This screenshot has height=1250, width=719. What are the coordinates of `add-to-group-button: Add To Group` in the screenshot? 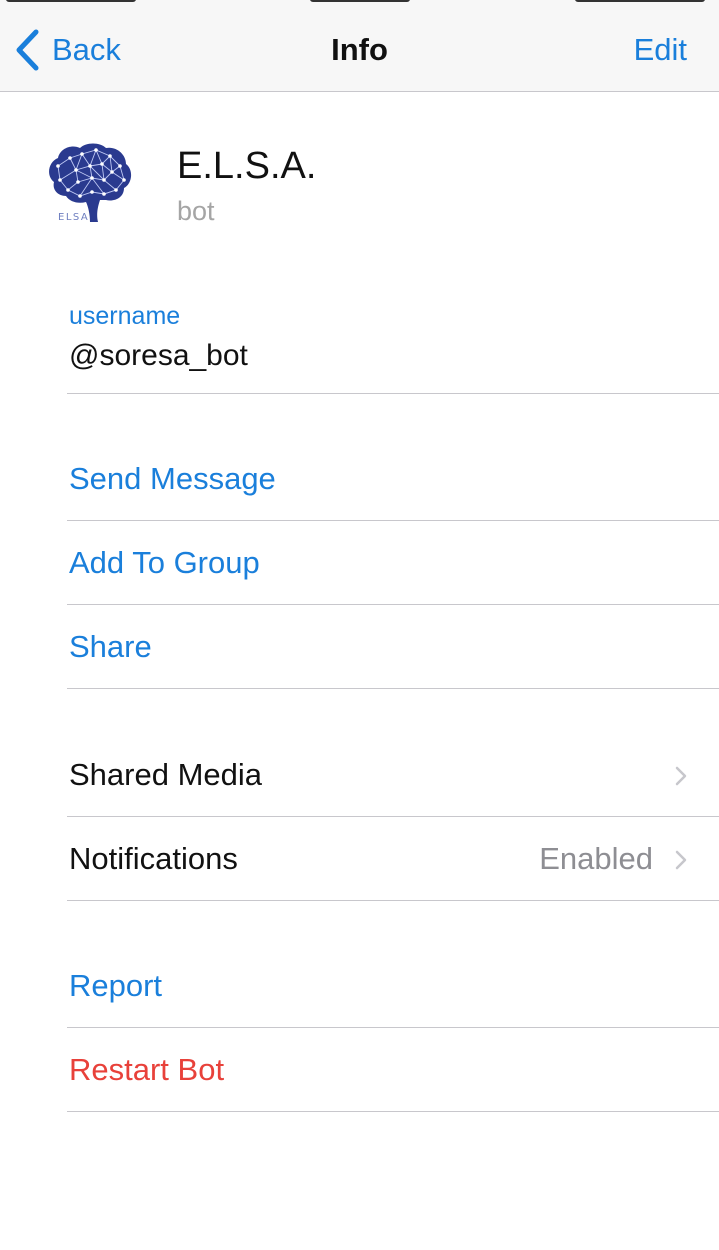 It's located at (393, 563).